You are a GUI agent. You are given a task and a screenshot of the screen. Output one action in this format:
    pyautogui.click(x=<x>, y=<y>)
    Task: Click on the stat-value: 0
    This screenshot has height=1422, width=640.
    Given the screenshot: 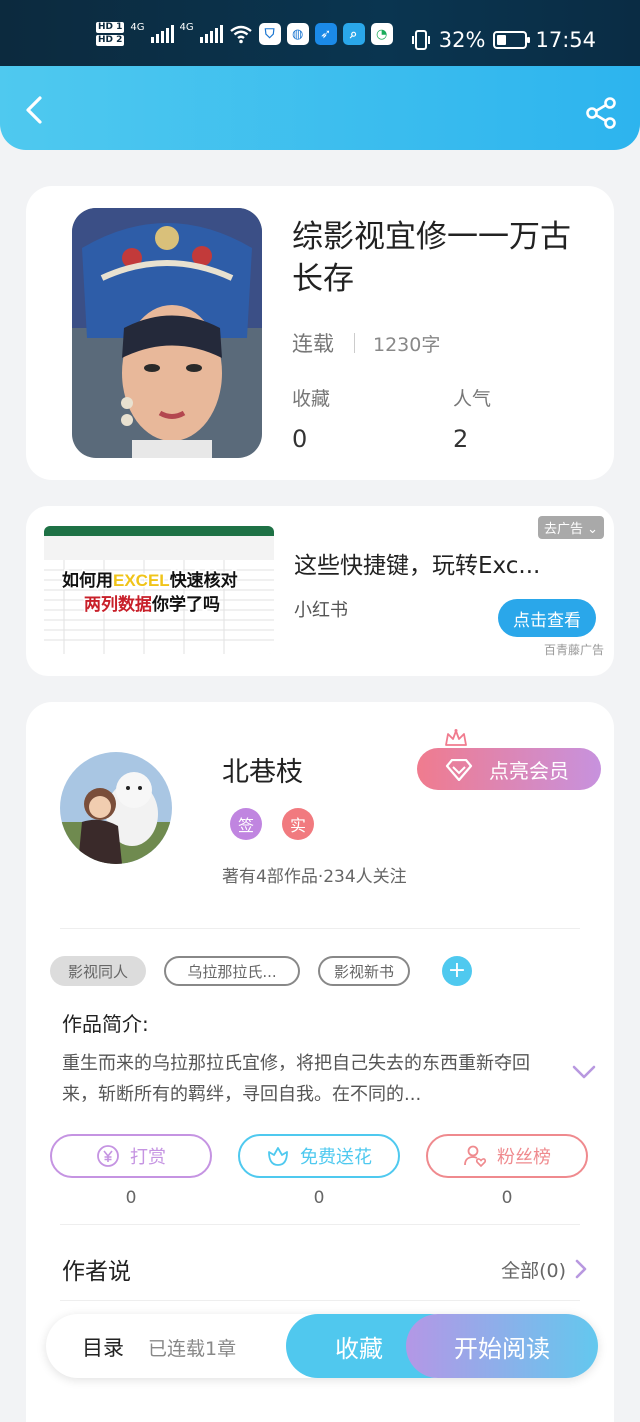 What is the action you would take?
    pyautogui.click(x=300, y=439)
    